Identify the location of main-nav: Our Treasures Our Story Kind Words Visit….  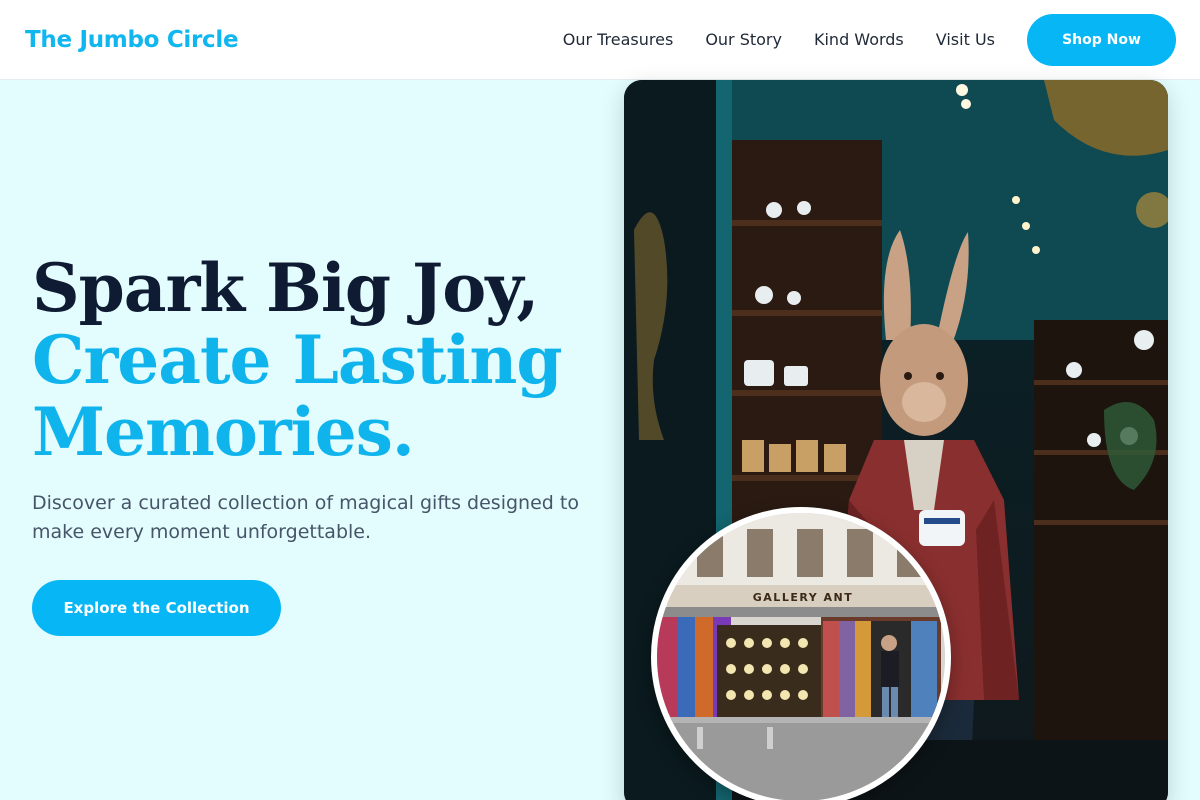
(779, 39).